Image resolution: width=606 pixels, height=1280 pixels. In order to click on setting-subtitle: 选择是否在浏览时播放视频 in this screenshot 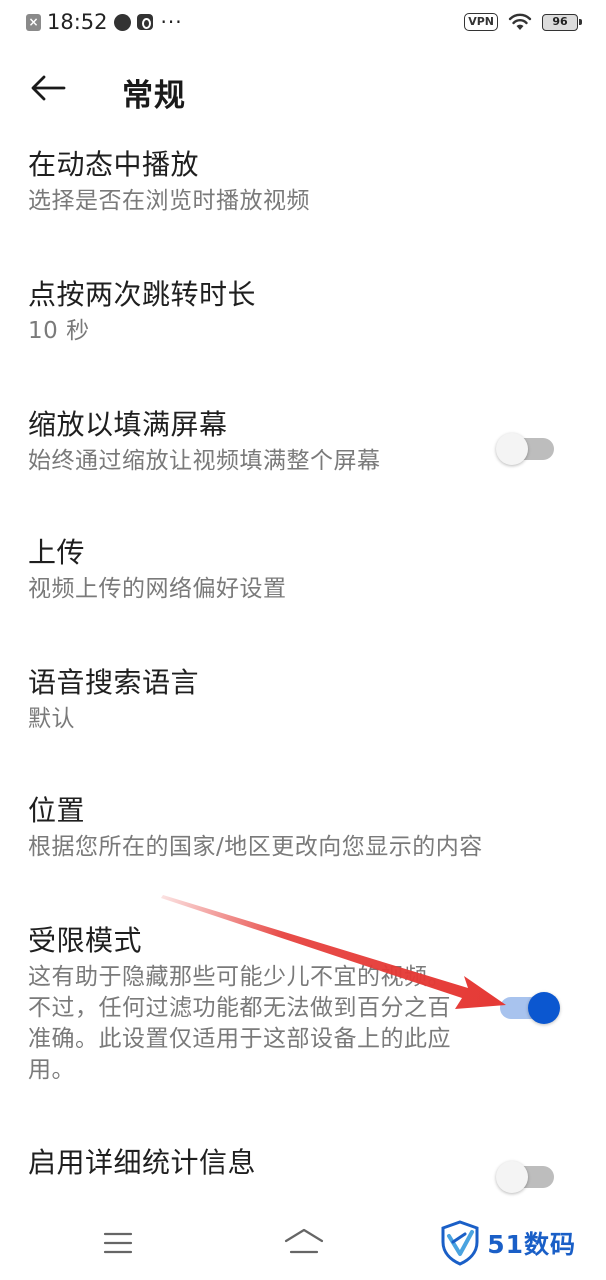, I will do `click(169, 201)`.